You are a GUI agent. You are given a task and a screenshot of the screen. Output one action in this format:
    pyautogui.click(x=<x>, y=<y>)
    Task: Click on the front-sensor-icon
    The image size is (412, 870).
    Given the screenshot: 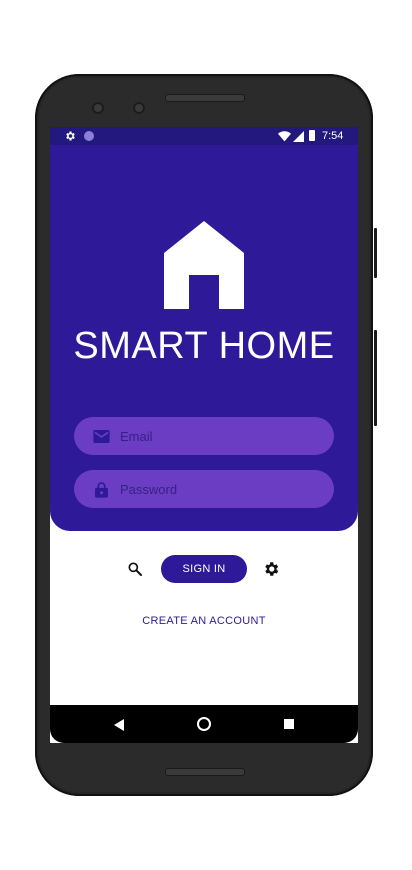 What is the action you would take?
    pyautogui.click(x=139, y=108)
    